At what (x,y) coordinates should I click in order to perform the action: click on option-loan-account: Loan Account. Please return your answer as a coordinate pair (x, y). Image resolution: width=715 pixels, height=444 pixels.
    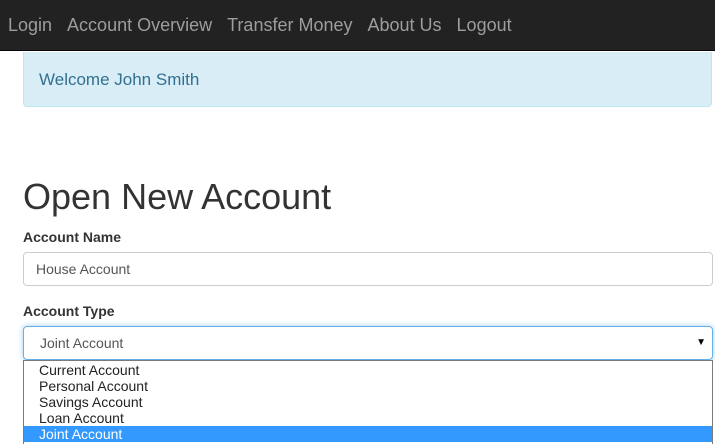
    Looking at the image, I should click on (368, 418).